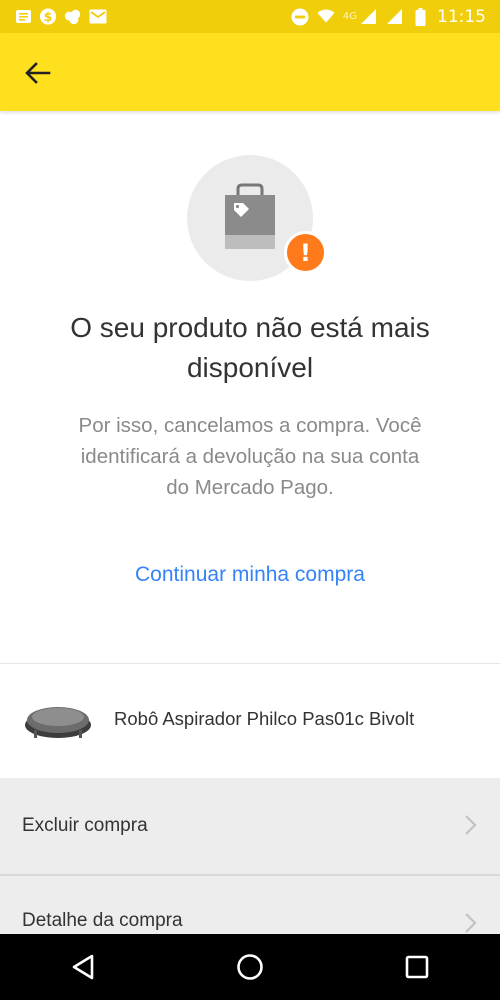 The width and height of the screenshot is (500, 1000). I want to click on continue-purchase-link: Continuar minha compra, so click(250, 575).